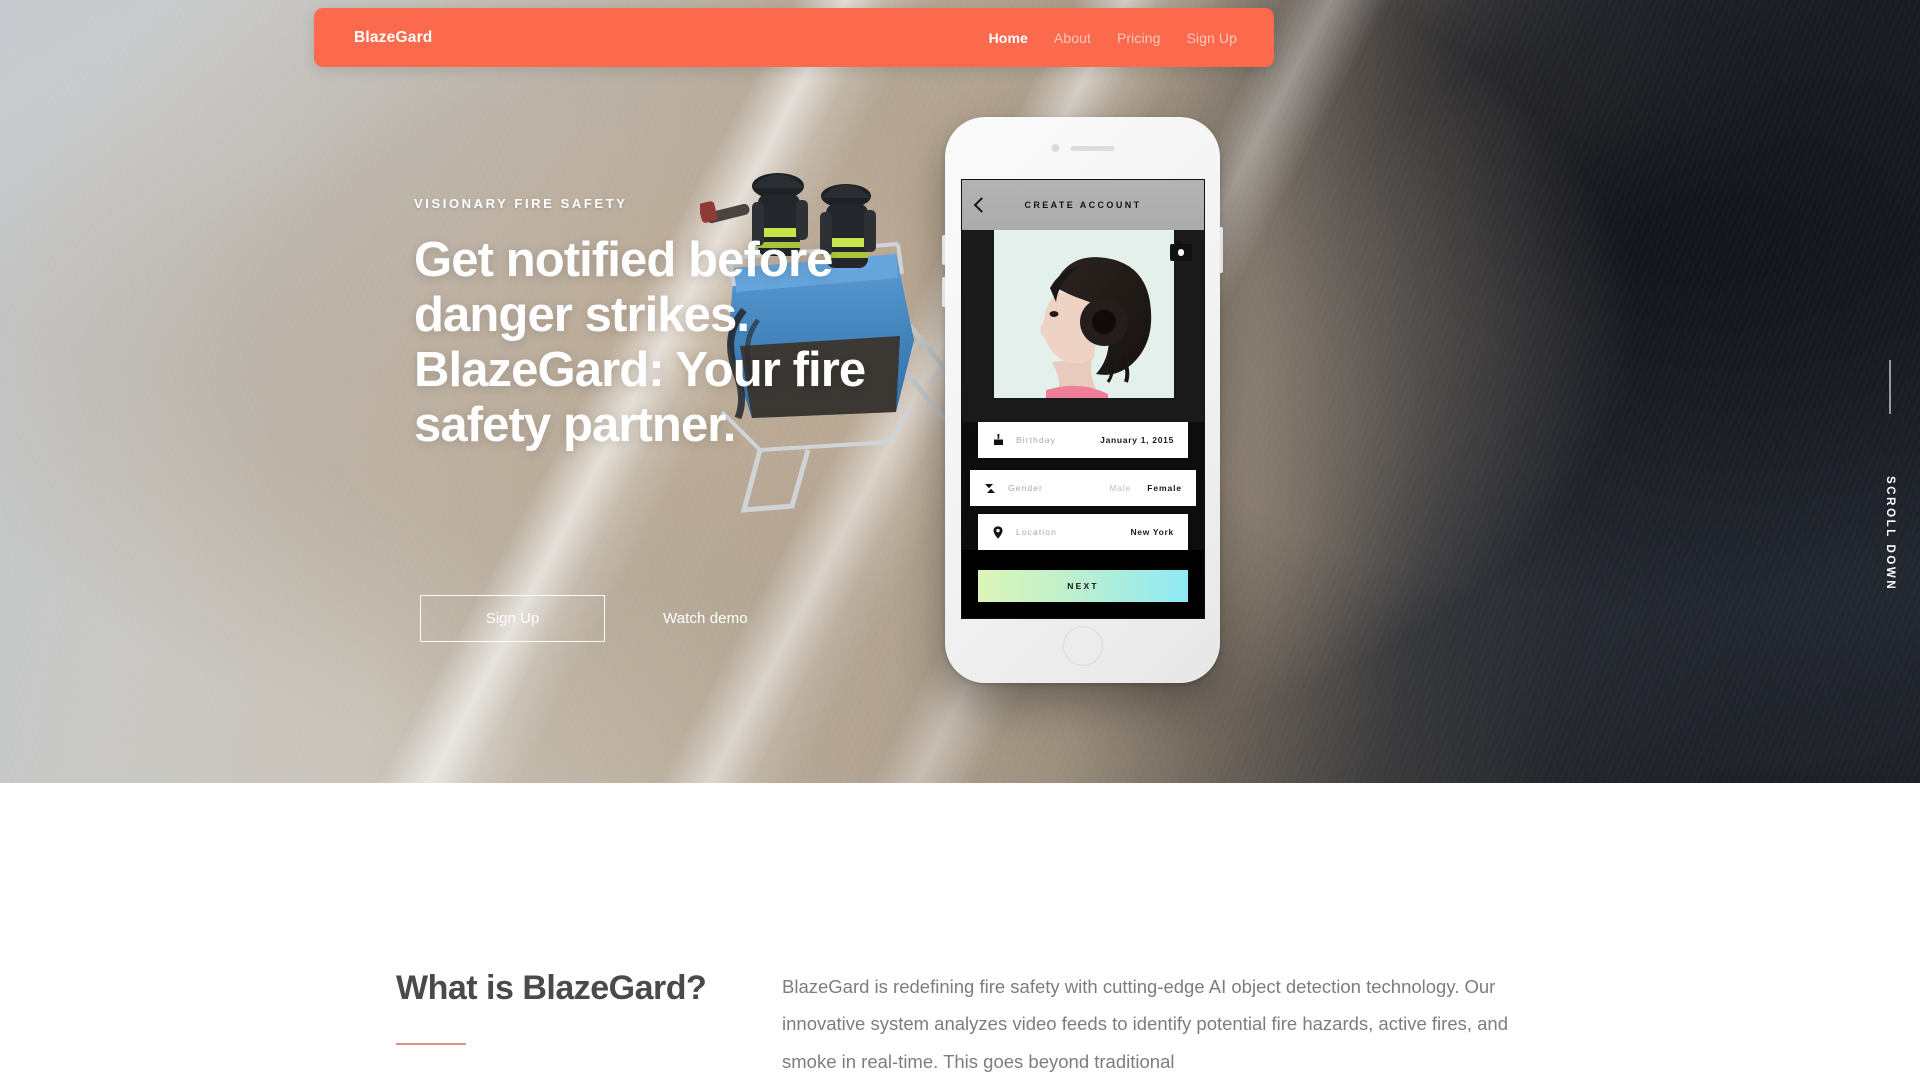 The width and height of the screenshot is (1920, 1080). What do you see at coordinates (1211, 38) in the screenshot?
I see `nav-link-sign-up: Sign Up` at bounding box center [1211, 38].